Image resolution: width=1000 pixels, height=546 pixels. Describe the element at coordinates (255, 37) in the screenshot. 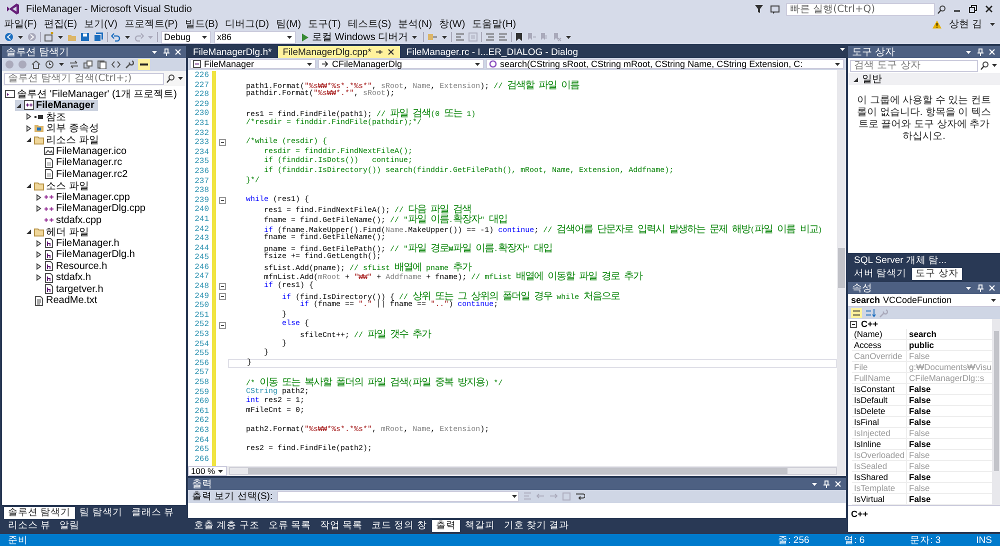

I see `platform-dropdown: x86` at that location.